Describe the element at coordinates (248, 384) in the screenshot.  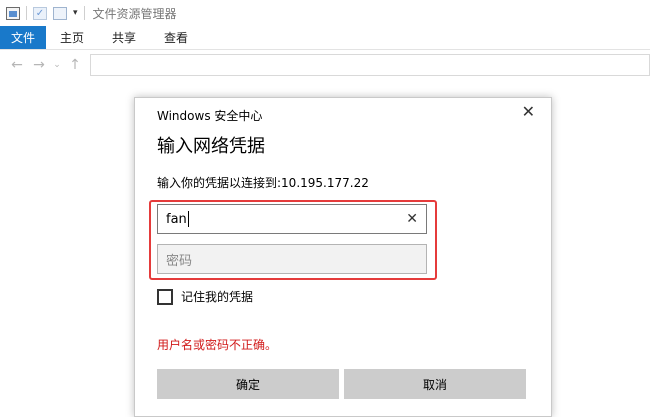
I see `ok-button: 确定` at that location.